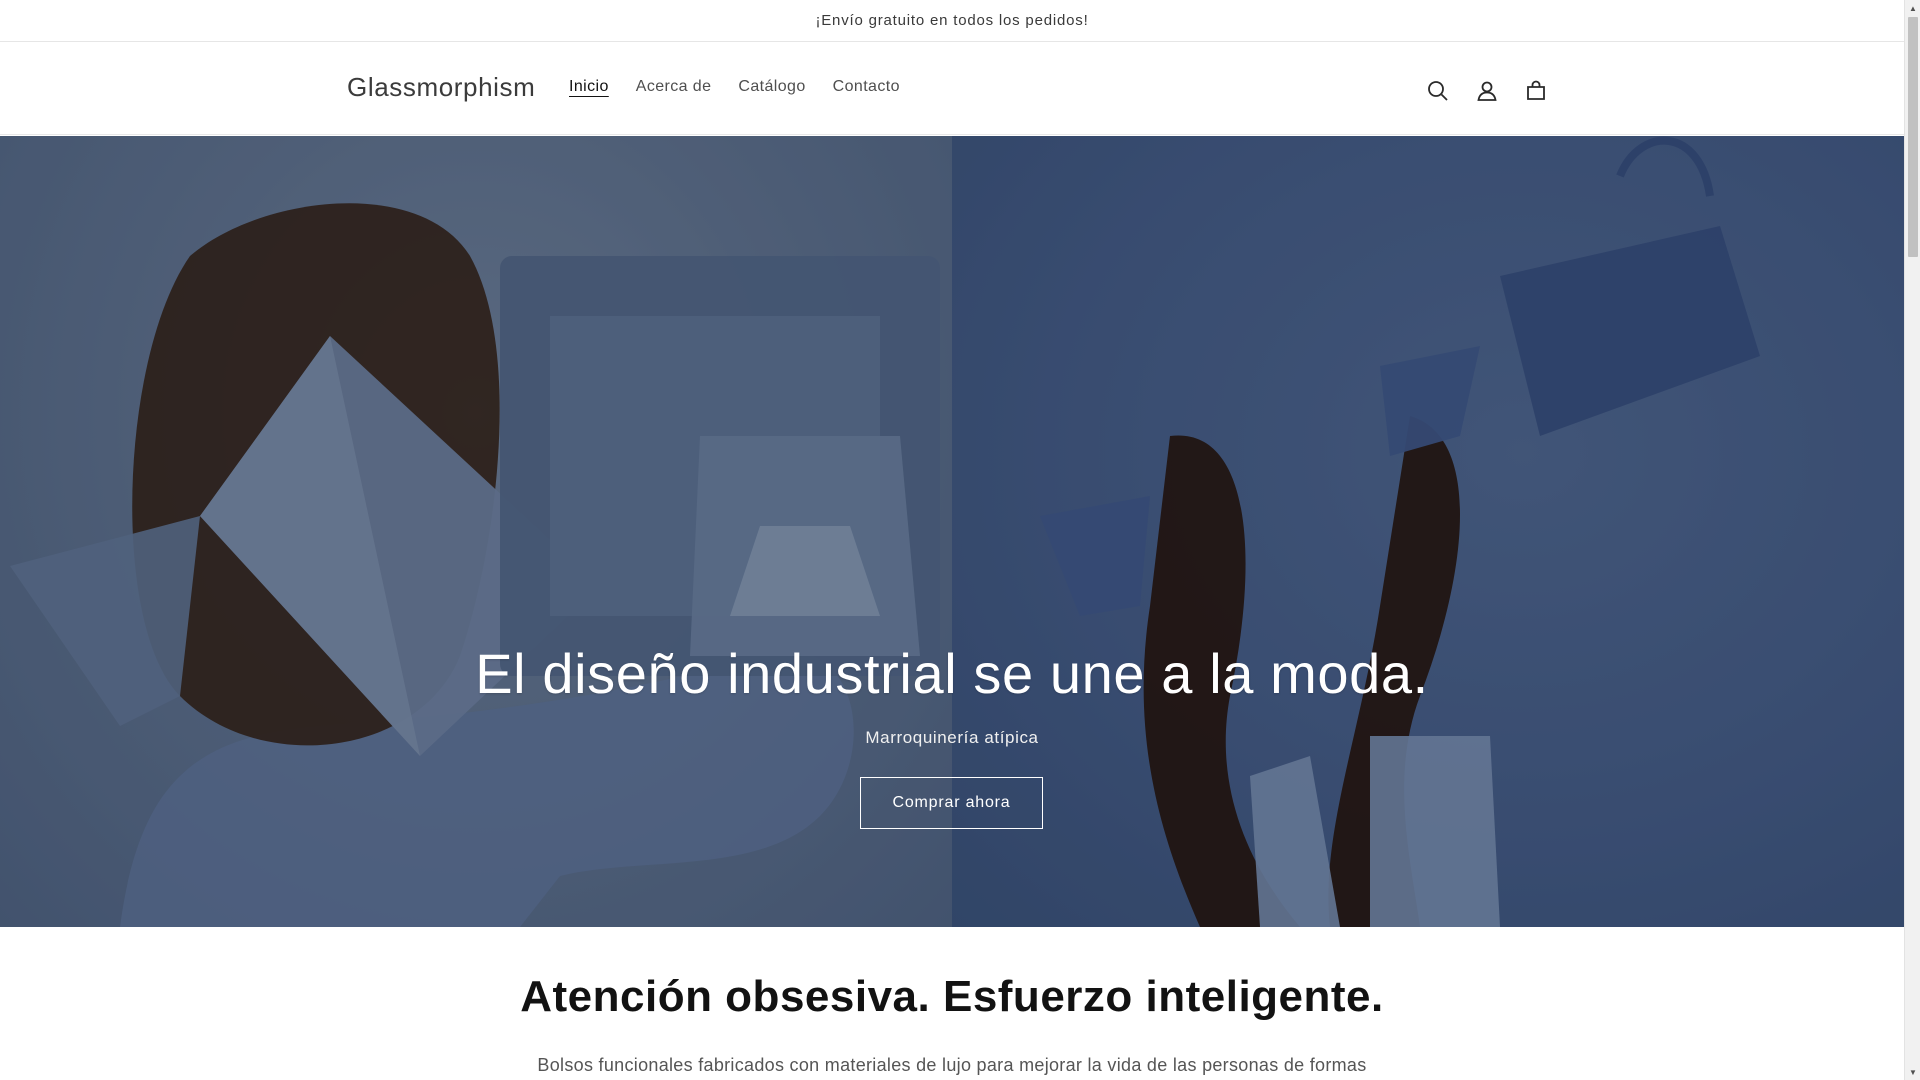  Describe the element at coordinates (952, 996) in the screenshot. I see `intro-title: Atención obsesiva. Esfuerzo inteligente.` at that location.